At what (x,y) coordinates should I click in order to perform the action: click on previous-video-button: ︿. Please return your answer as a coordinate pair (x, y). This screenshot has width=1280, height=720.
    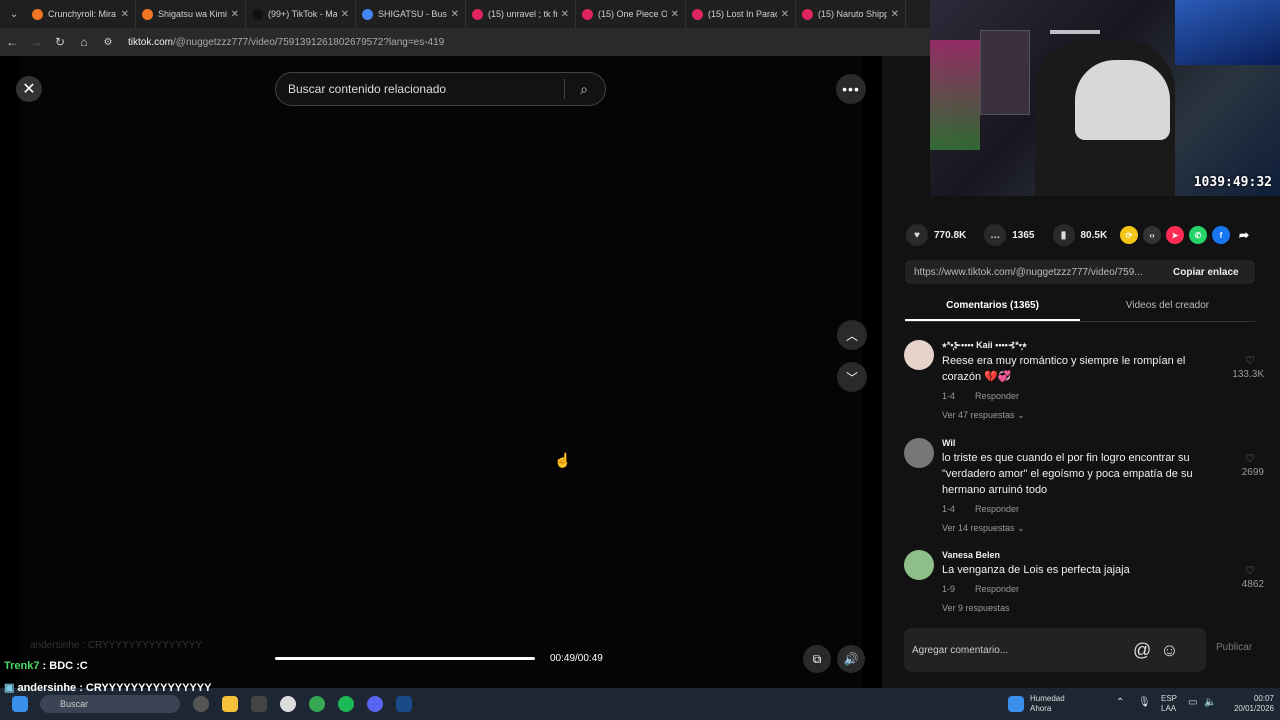
    Looking at the image, I should click on (852, 335).